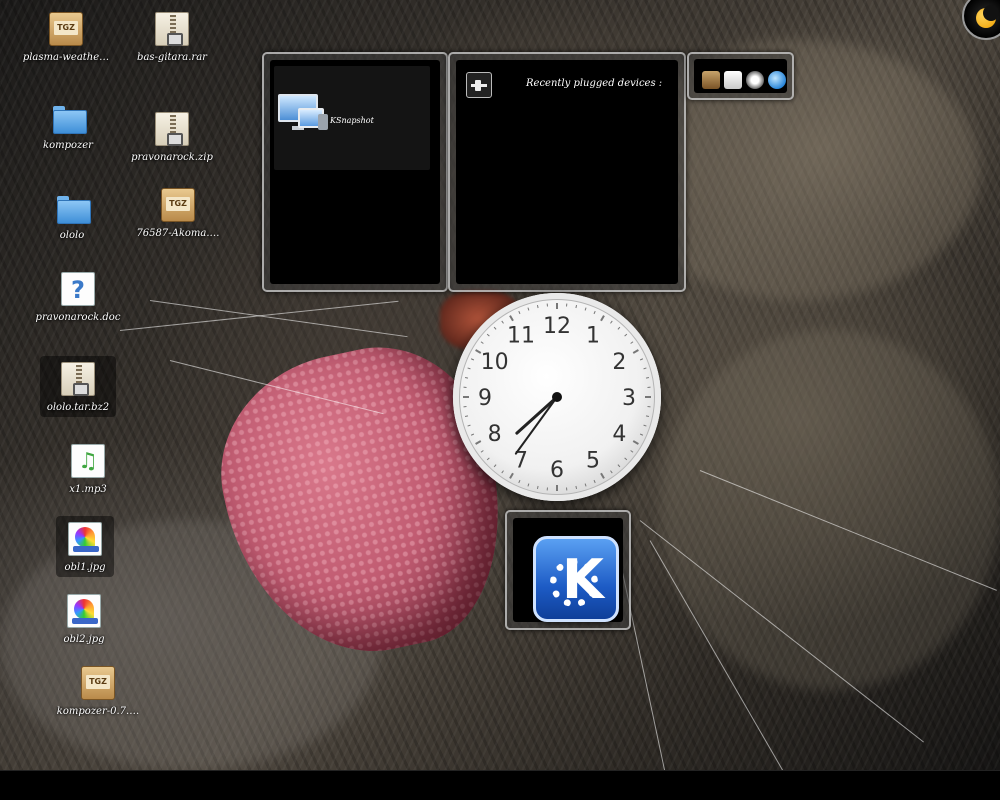 This screenshot has width=1000, height=800. I want to click on clock-numeral: 11, so click(521, 336).